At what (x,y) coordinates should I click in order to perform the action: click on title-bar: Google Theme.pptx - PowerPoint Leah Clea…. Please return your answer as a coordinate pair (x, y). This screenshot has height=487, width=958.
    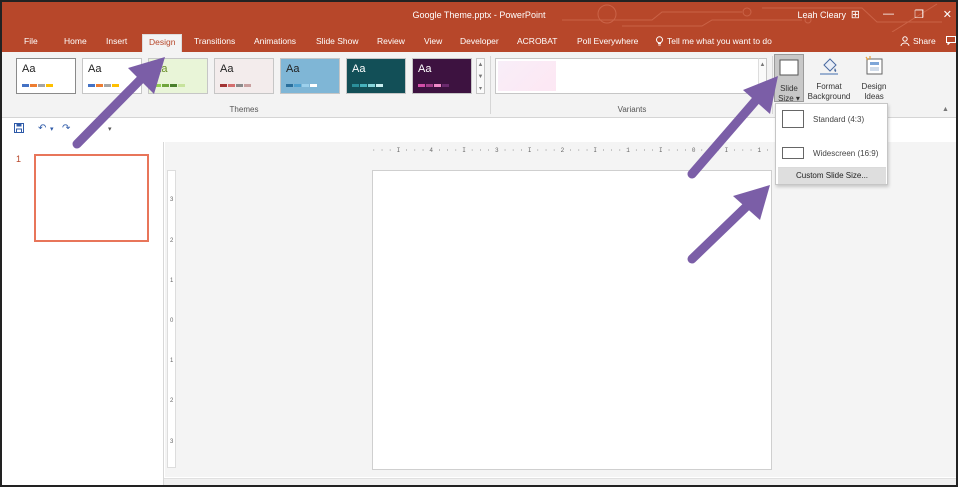
    Looking at the image, I should click on (479, 17).